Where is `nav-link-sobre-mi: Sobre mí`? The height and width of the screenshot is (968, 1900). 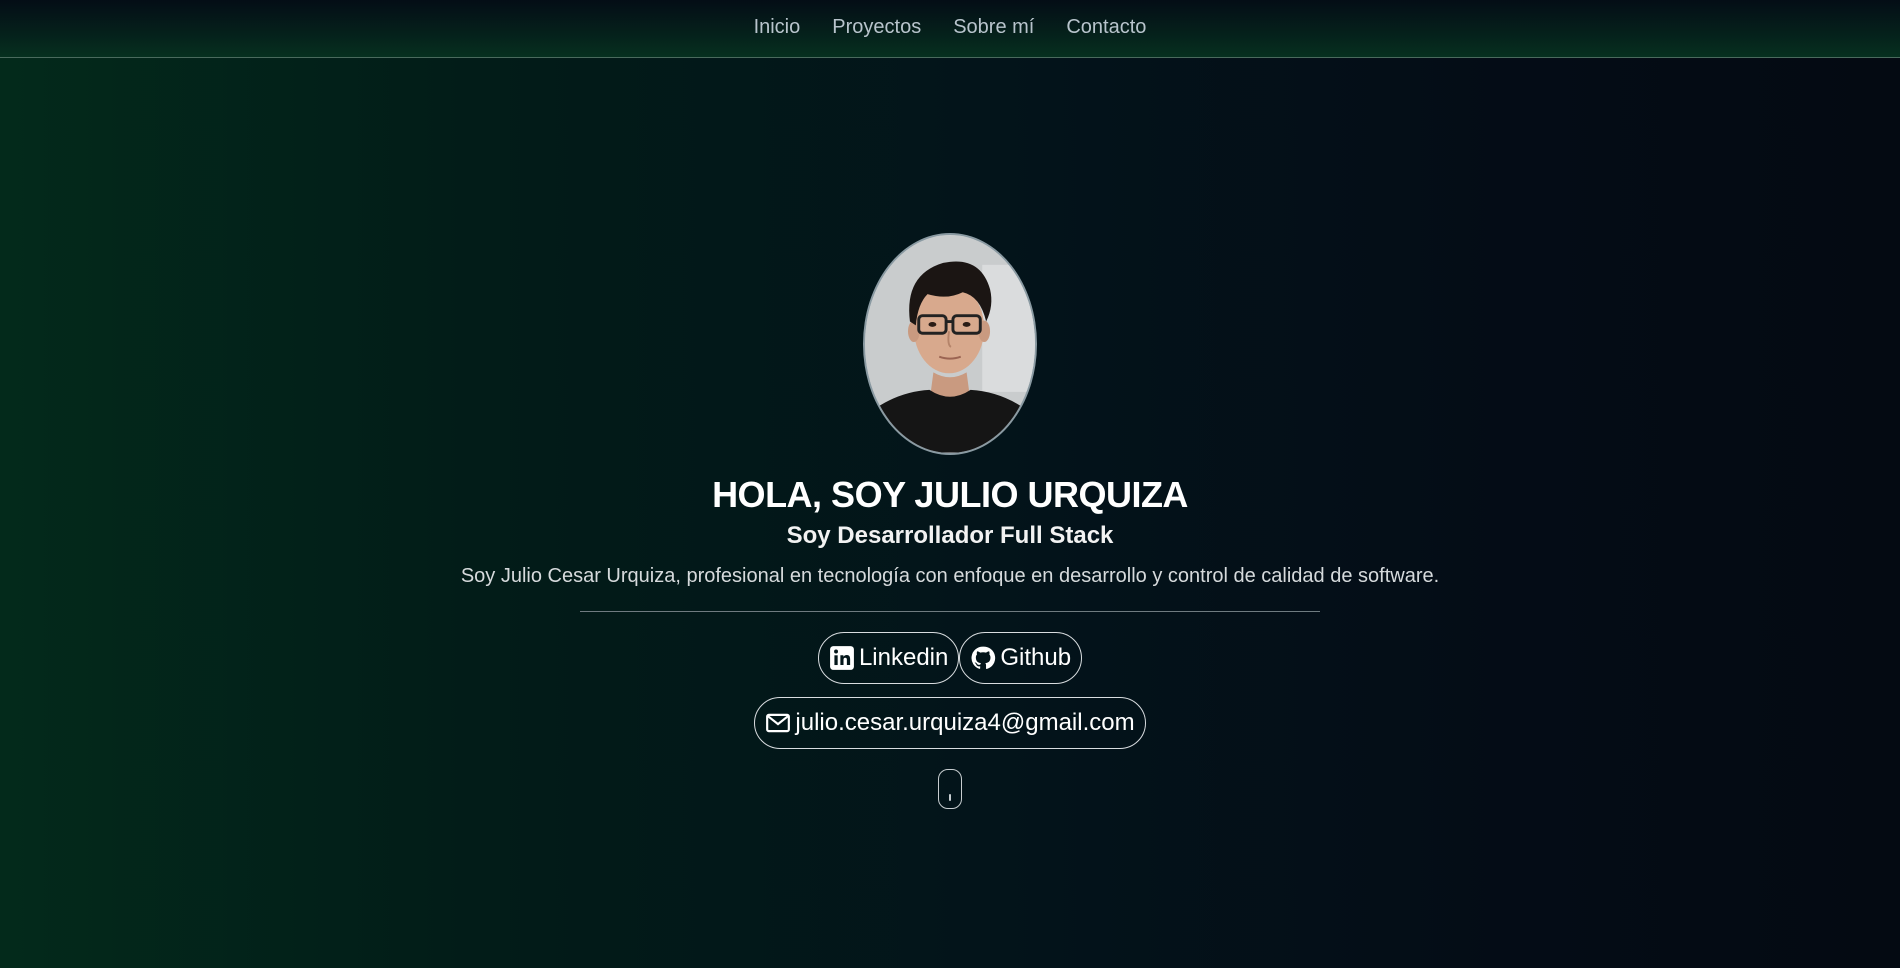
nav-link-sobre-mi: Sobre mí is located at coordinates (993, 28).